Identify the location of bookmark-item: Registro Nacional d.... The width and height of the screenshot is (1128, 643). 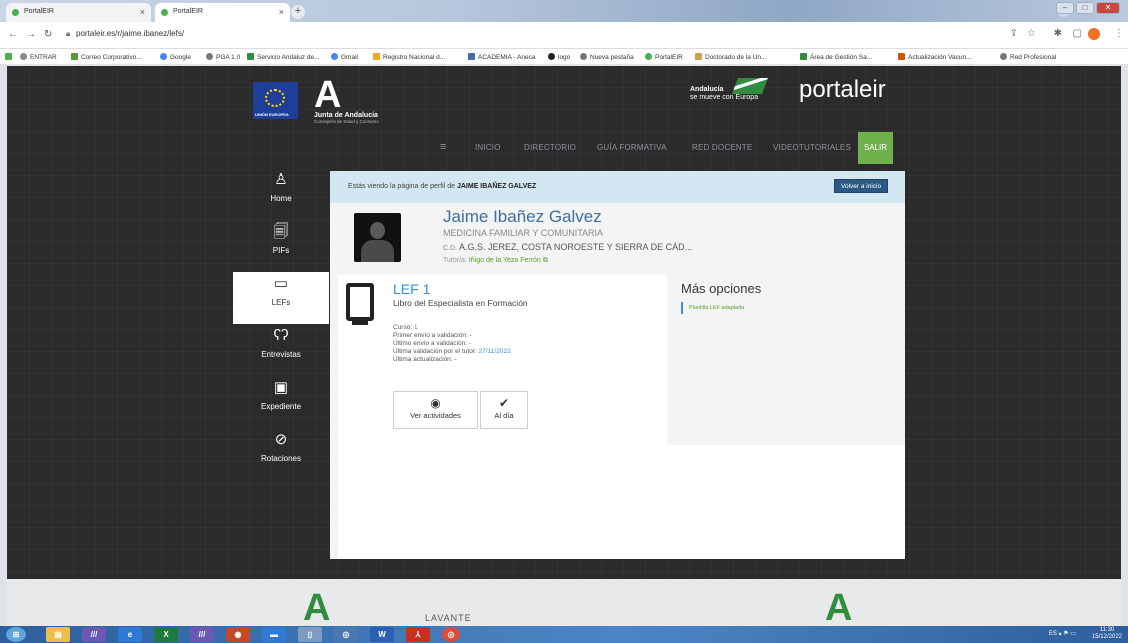
(409, 57).